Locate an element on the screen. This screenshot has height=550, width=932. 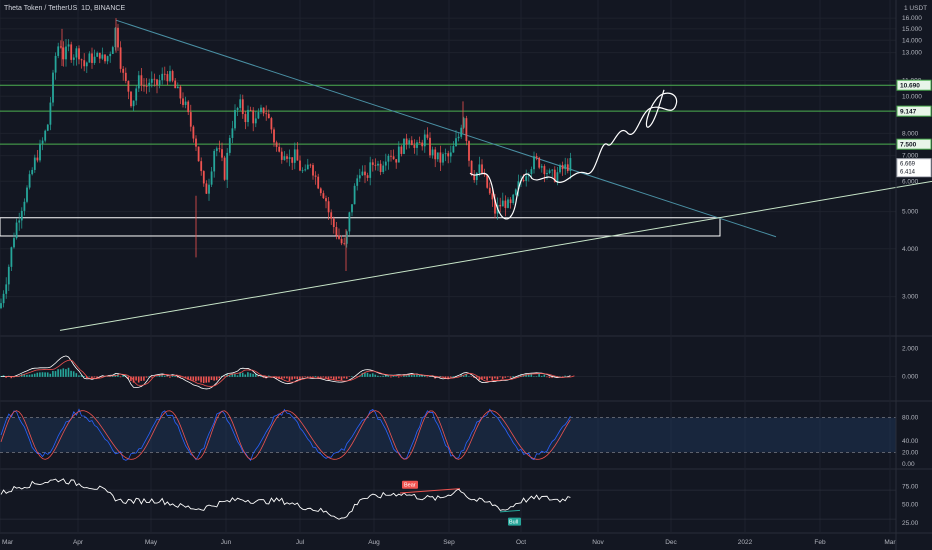
macd-line is located at coordinates (286, 372).